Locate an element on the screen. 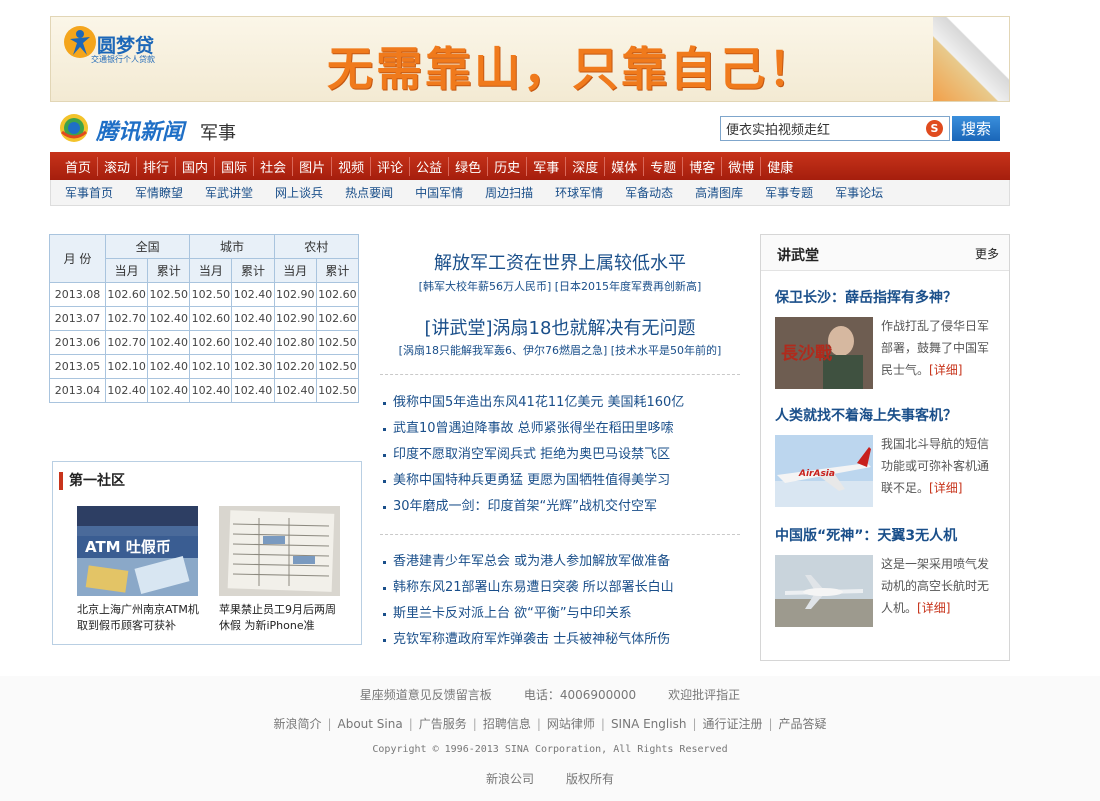  side-item-title: 中国版“死神”：天翼3无人机 is located at coordinates (866, 535).